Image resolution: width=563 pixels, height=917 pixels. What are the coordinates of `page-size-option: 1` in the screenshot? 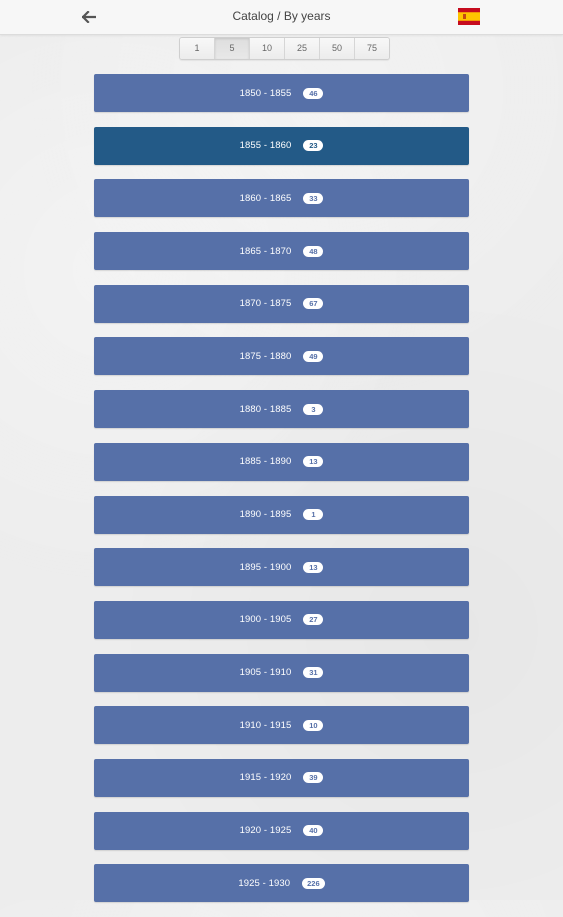 It's located at (197, 48).